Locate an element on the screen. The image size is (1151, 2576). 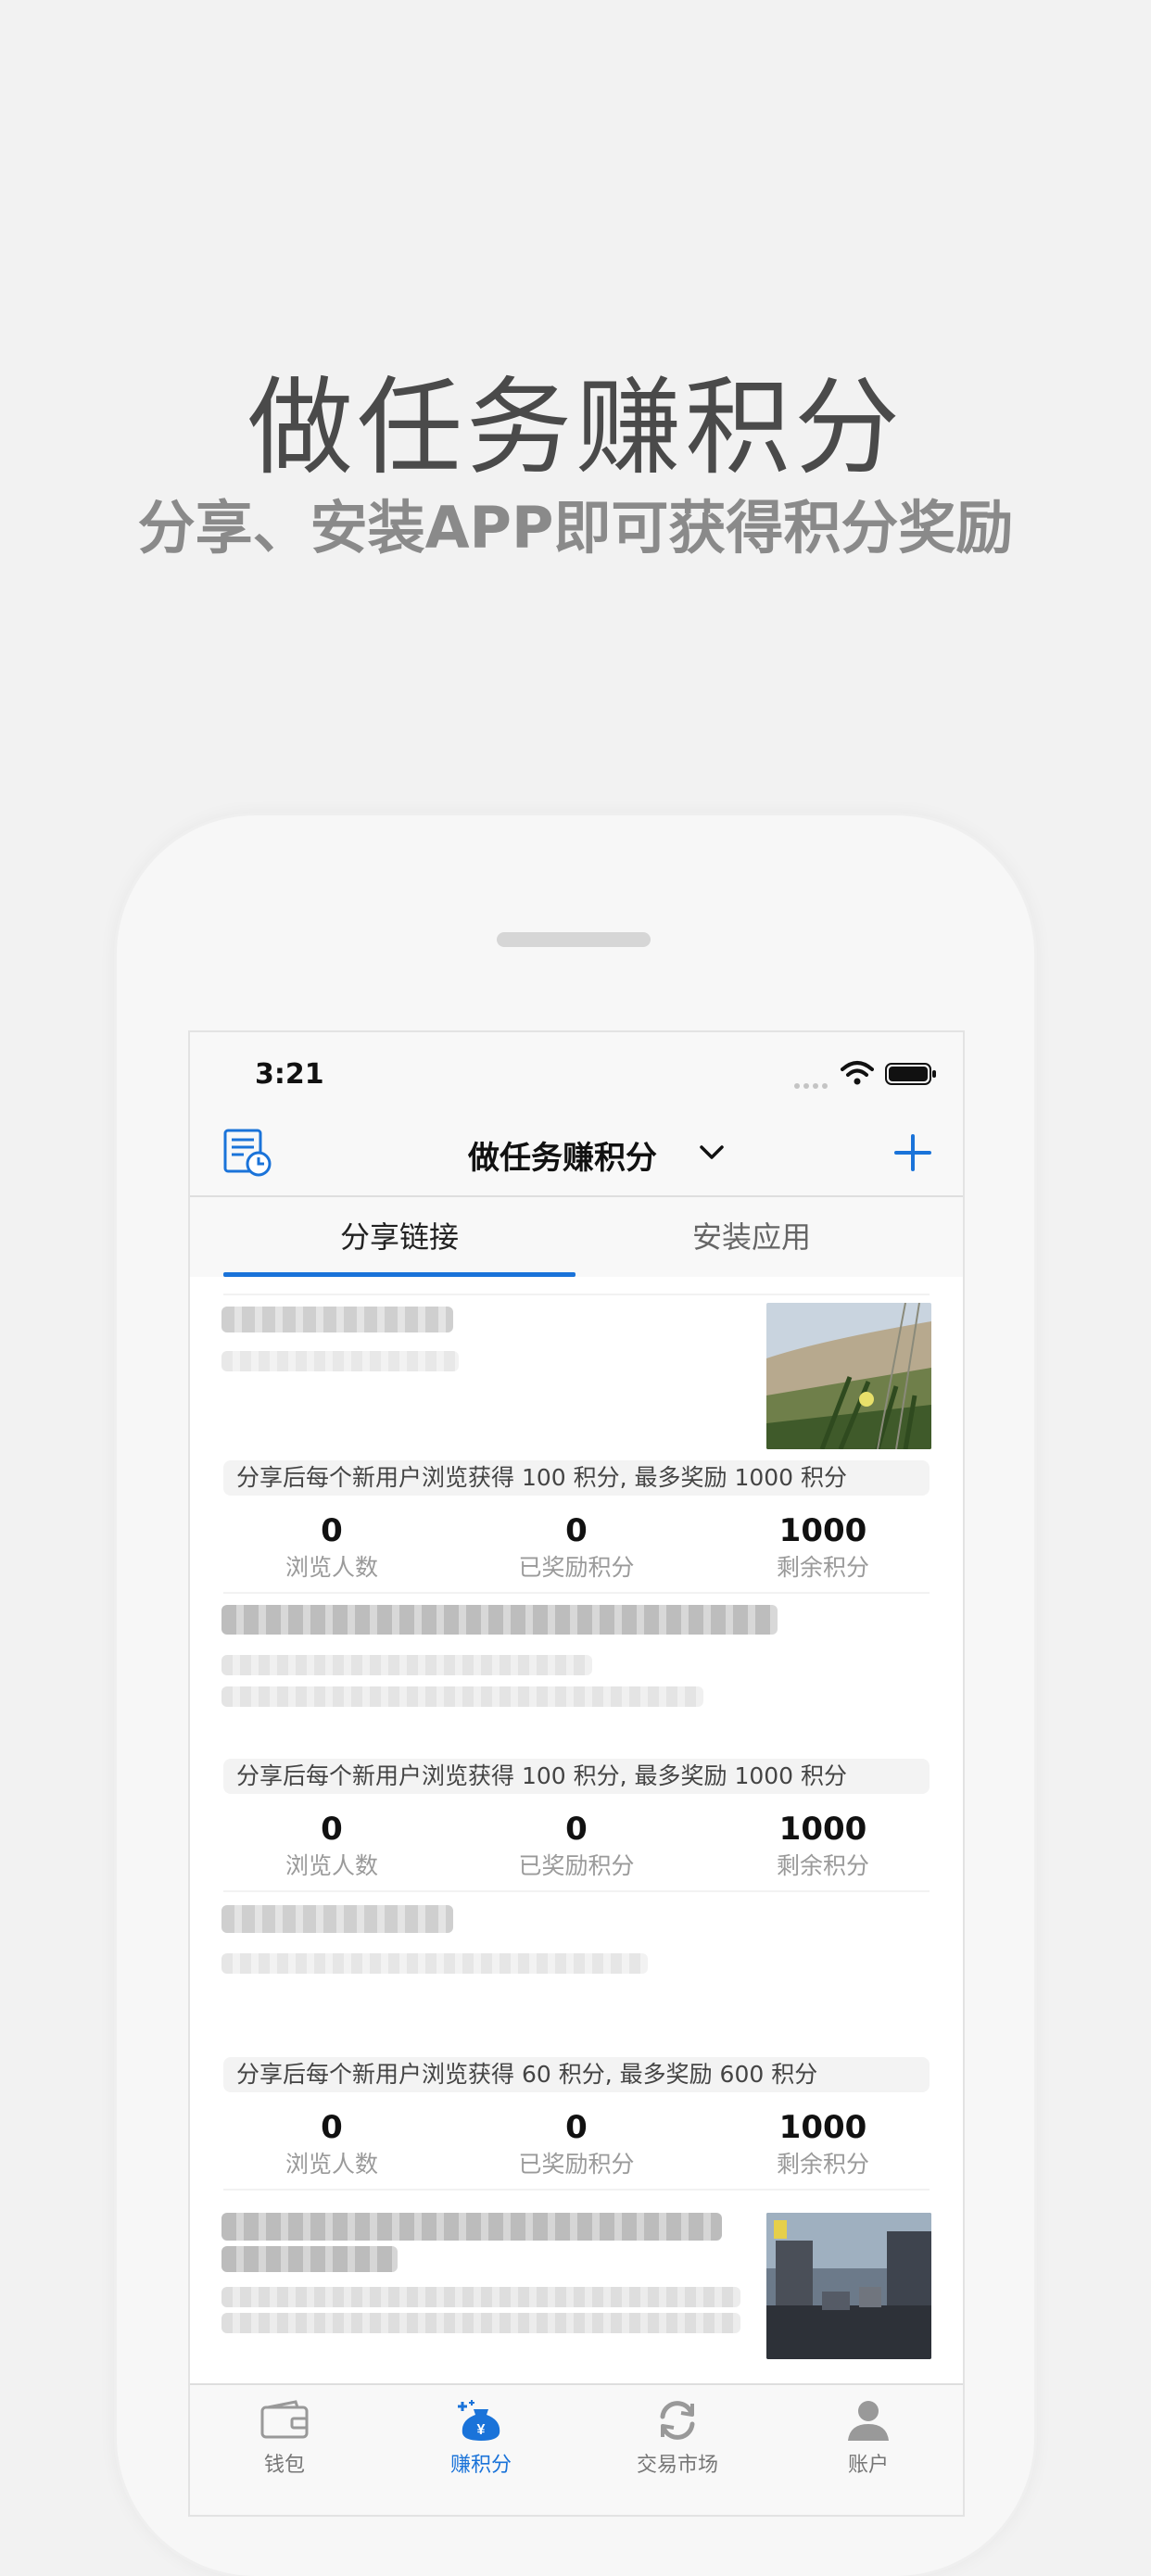
tab-earn-points-label: 赚积分 is located at coordinates (480, 2465).